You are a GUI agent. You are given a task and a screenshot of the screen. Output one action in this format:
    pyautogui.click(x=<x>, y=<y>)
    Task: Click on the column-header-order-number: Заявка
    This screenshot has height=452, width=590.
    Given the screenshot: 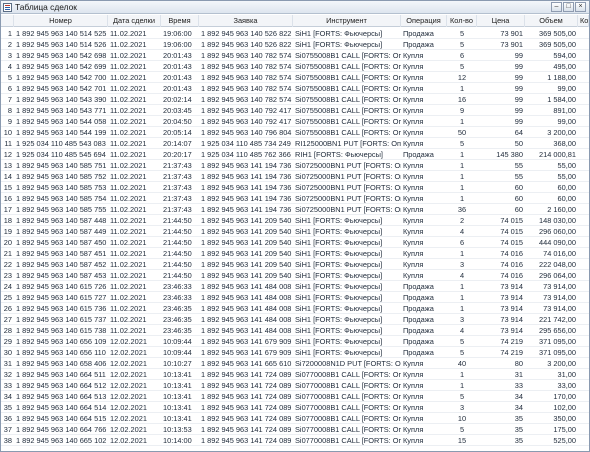 What is the action you would take?
    pyautogui.click(x=246, y=21)
    